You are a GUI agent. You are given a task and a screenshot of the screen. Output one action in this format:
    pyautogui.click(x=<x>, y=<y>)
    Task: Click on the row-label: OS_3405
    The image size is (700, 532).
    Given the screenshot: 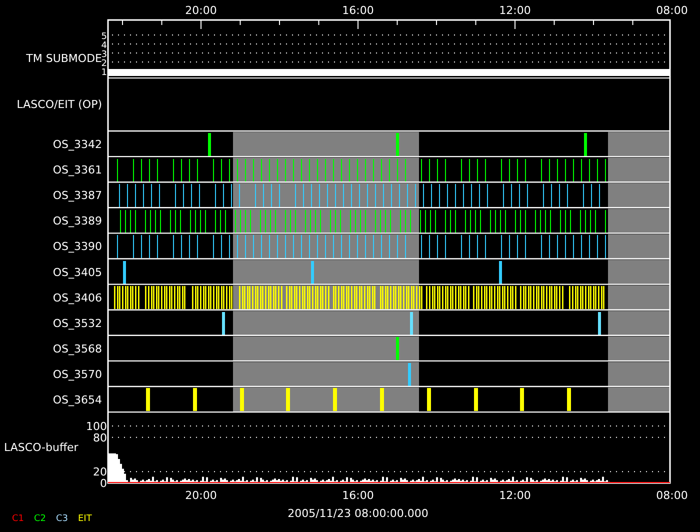 What is the action you would take?
    pyautogui.click(x=77, y=272)
    